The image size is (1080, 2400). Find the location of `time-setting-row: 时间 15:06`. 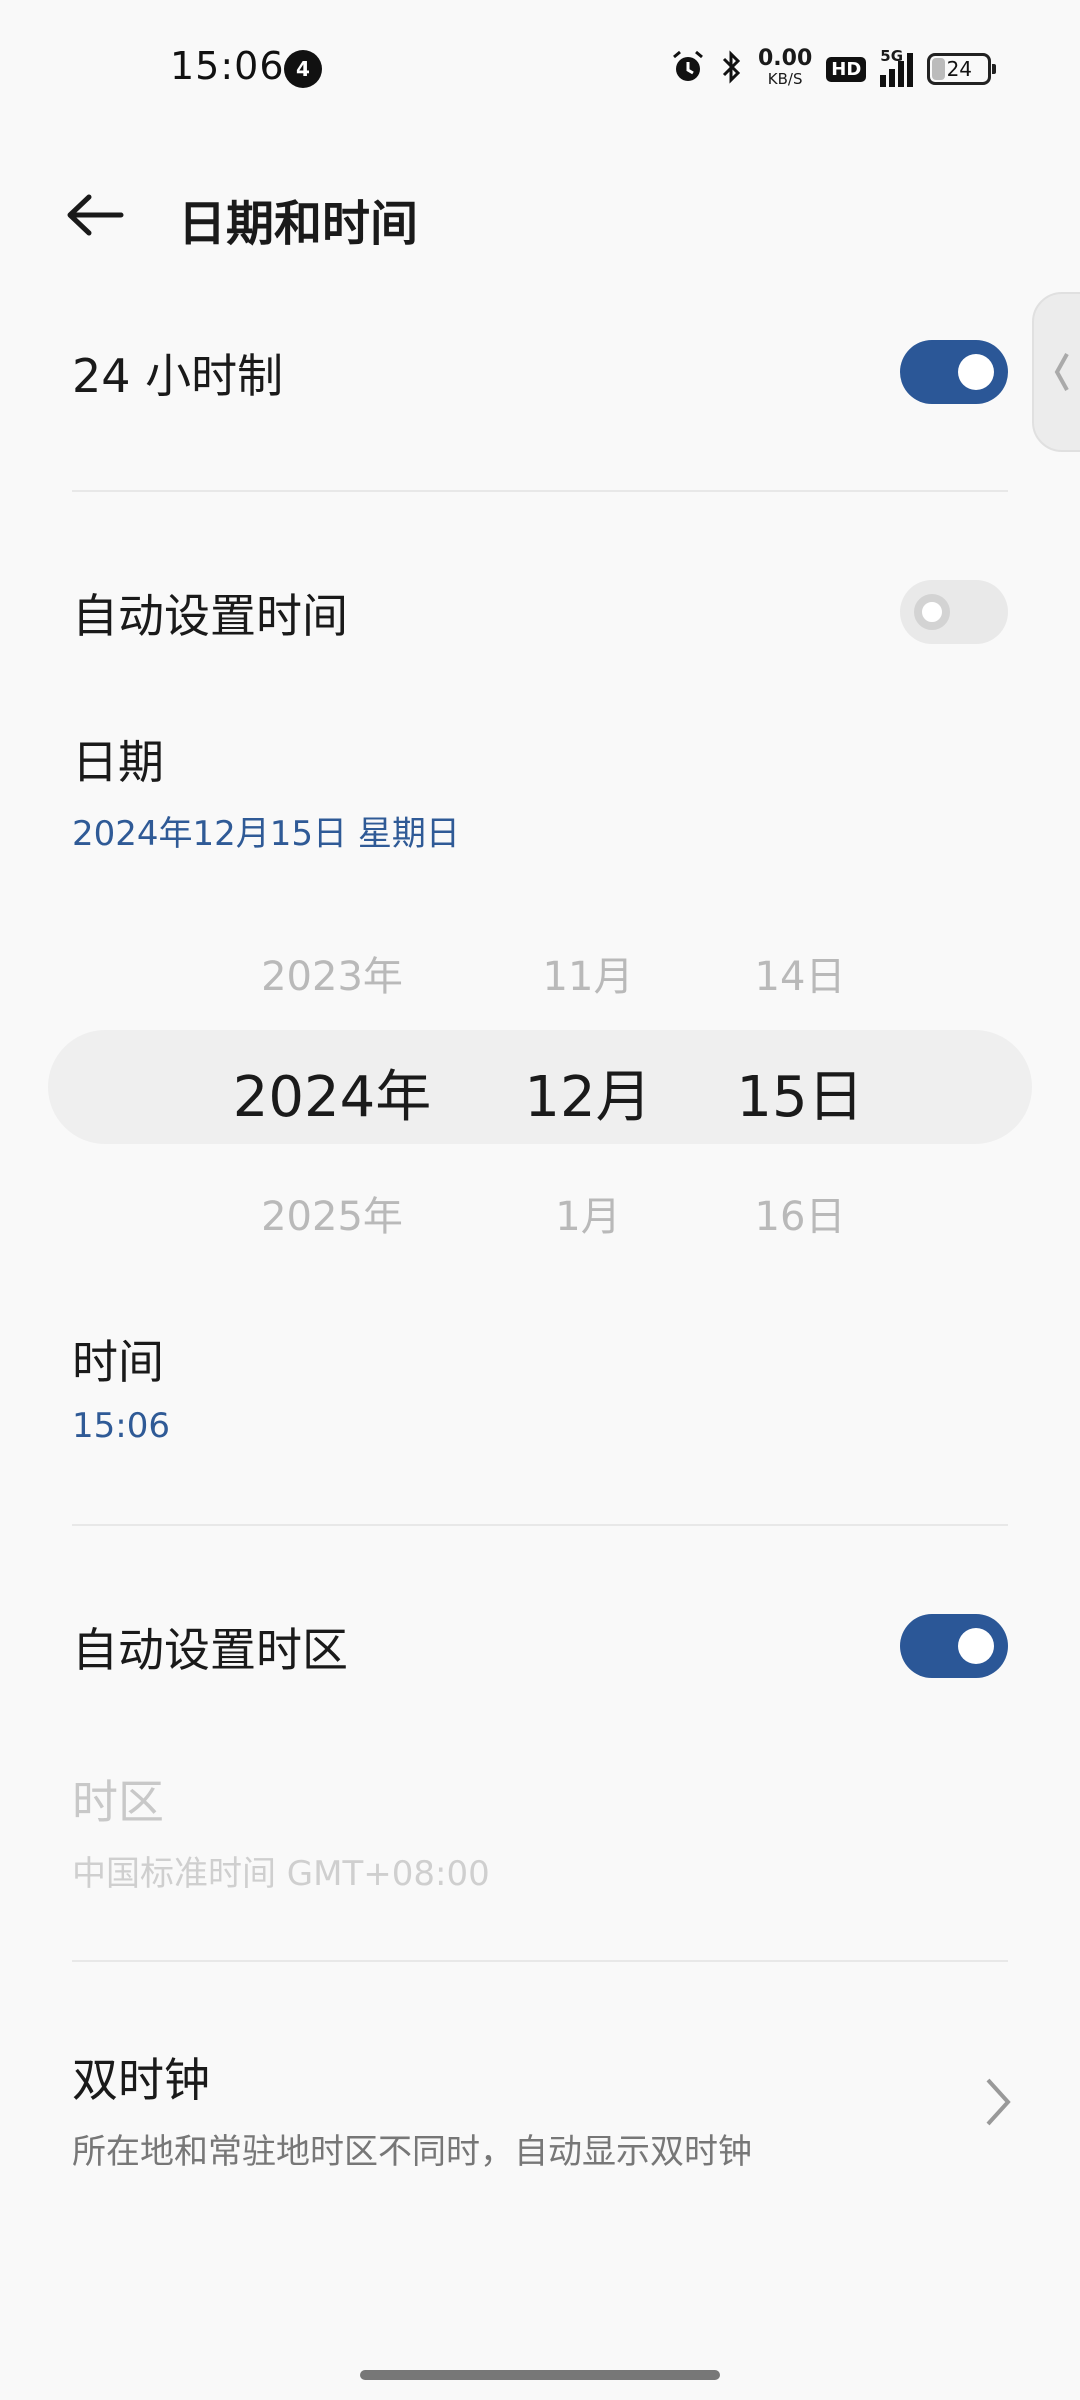

time-setting-row: 时间 15:06 is located at coordinates (540, 1391).